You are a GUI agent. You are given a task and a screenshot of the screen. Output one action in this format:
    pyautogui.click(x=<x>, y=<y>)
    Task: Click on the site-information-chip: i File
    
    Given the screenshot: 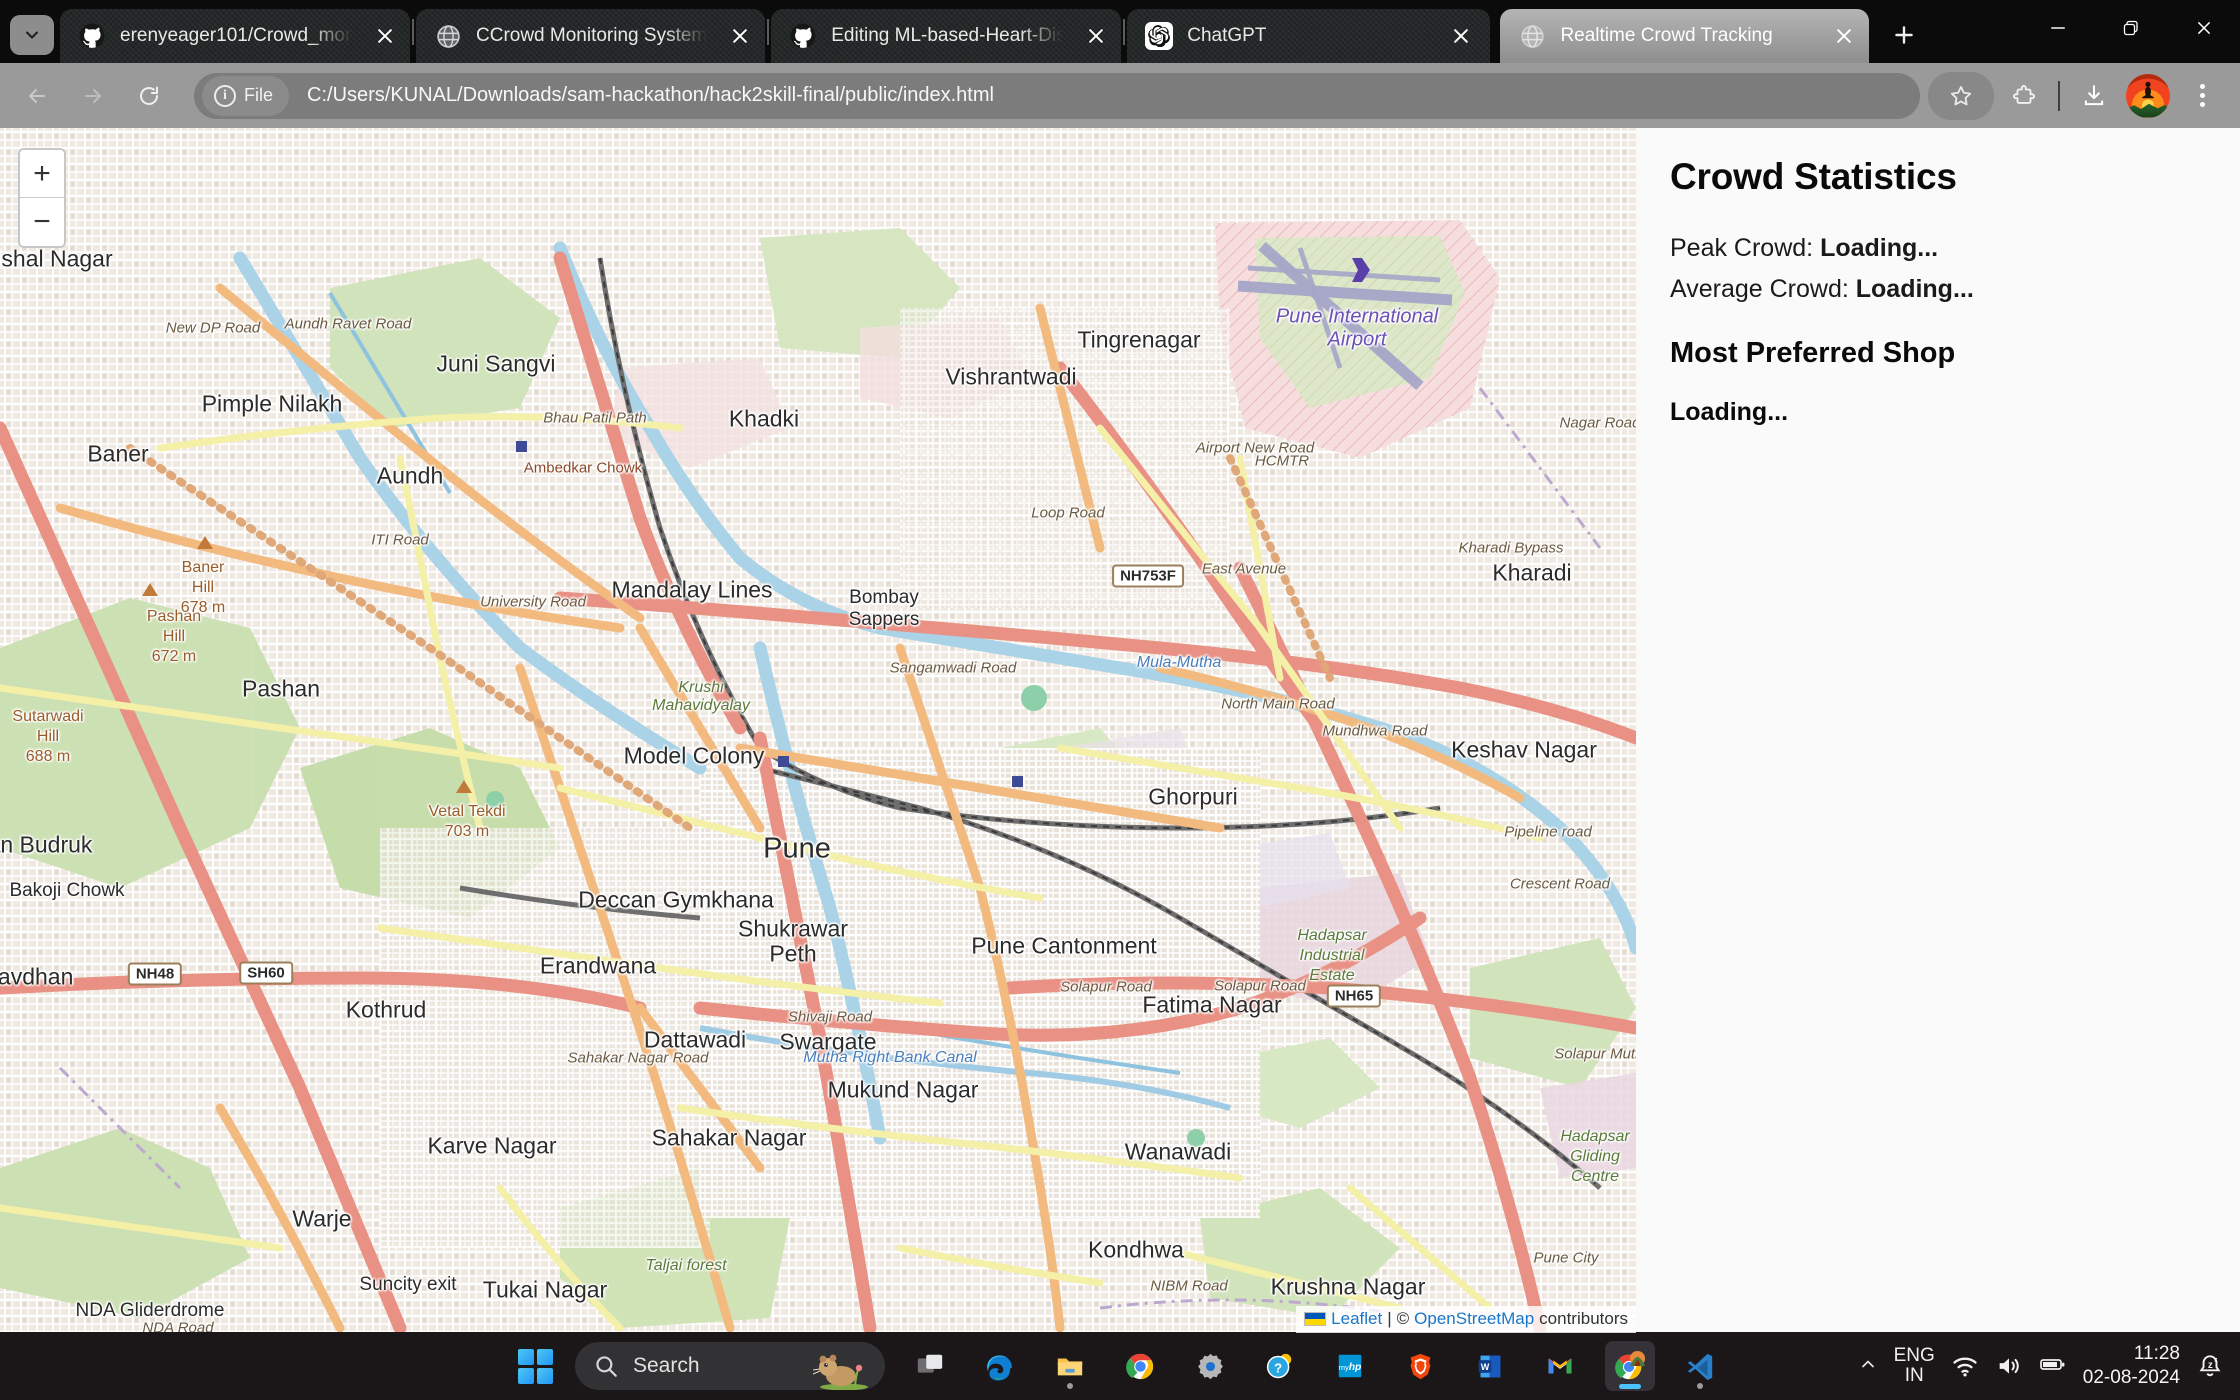 What is the action you would take?
    pyautogui.click(x=246, y=95)
    